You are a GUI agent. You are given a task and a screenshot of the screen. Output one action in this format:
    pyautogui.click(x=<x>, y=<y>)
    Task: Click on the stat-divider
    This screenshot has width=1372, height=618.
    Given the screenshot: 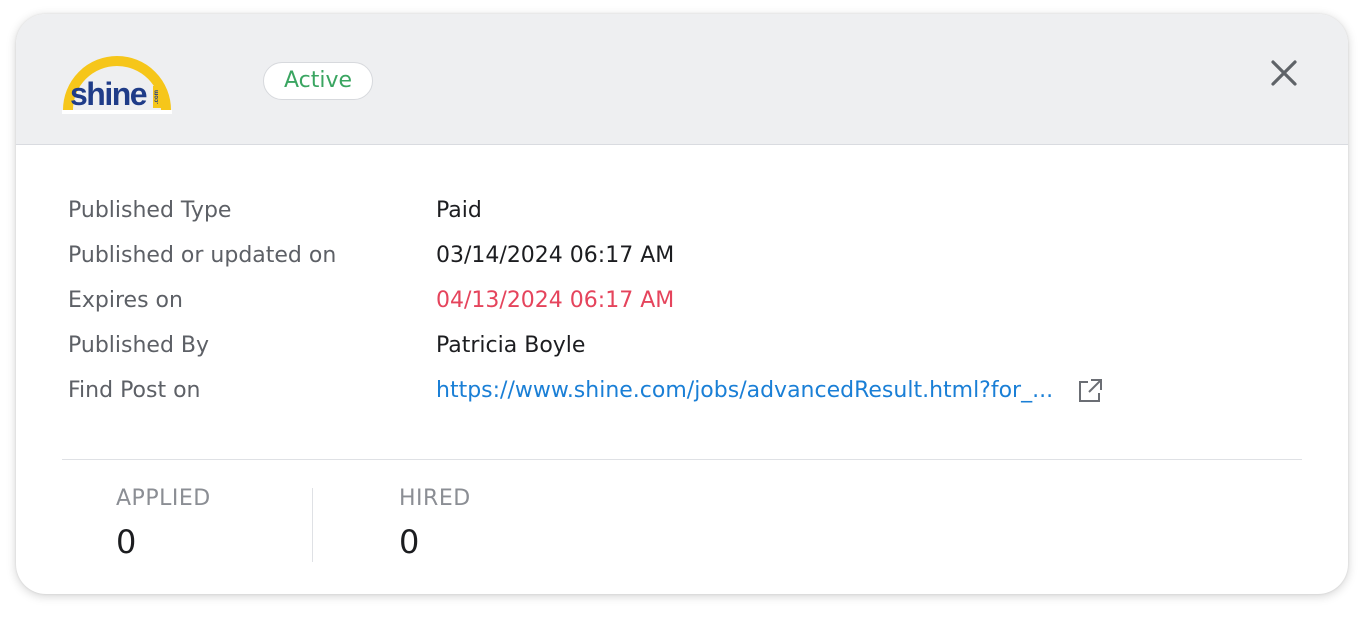 What is the action you would take?
    pyautogui.click(x=312, y=525)
    